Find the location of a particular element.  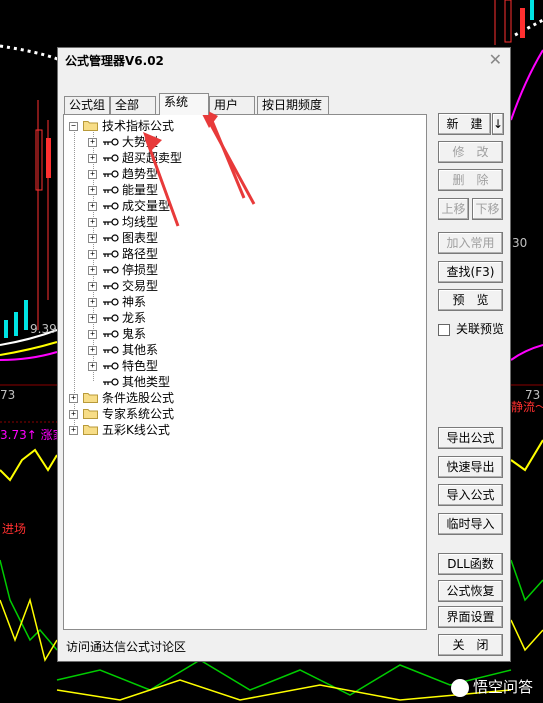

tree-node-formula-type: + 神系 is located at coordinates (117, 302).